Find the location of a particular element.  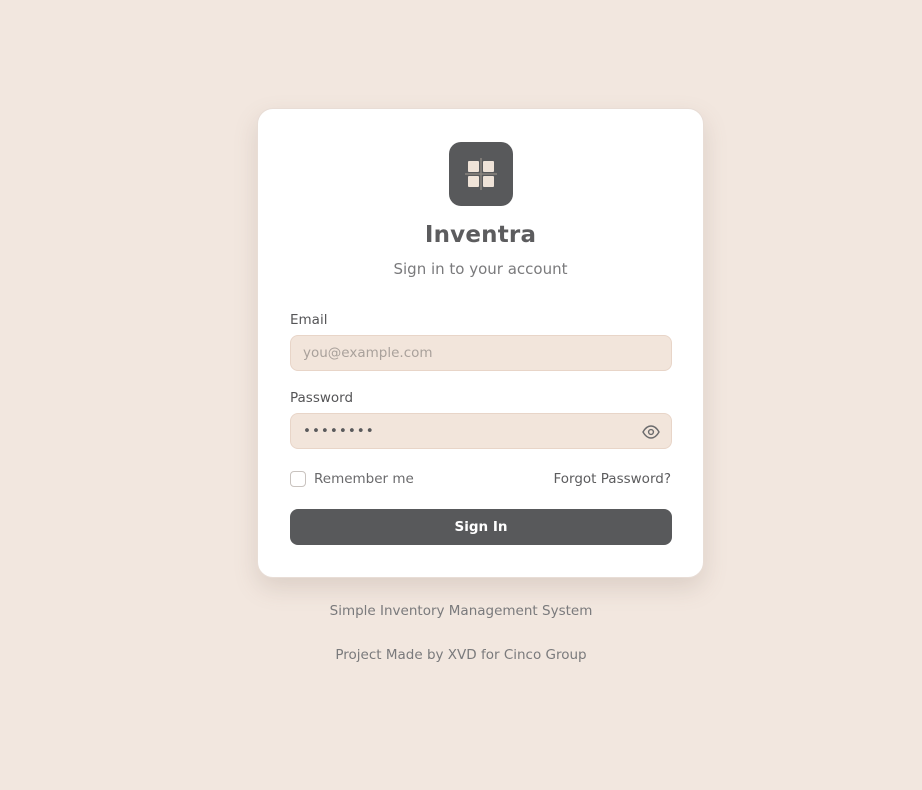

email-input is located at coordinates (481, 353).